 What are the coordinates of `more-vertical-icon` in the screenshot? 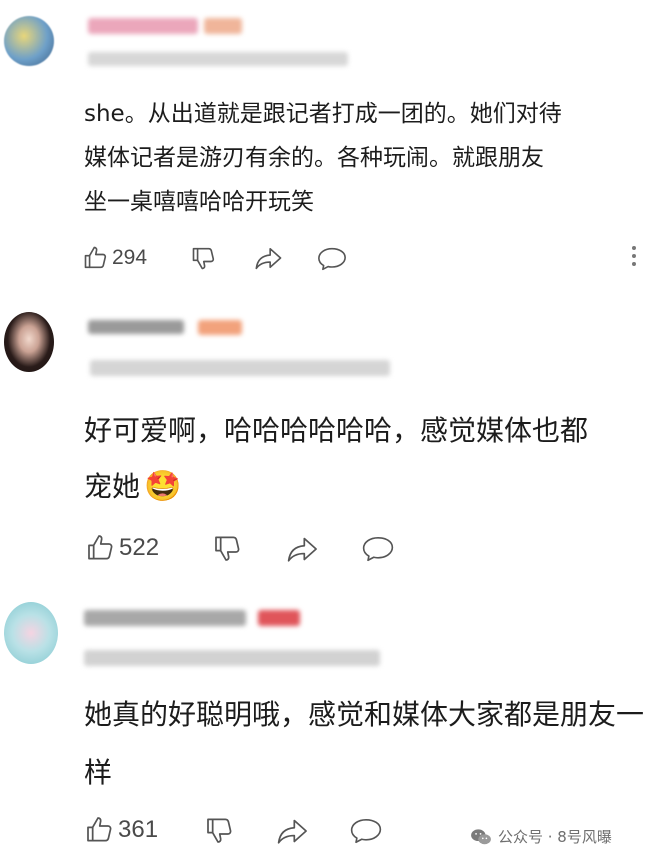 It's located at (634, 258).